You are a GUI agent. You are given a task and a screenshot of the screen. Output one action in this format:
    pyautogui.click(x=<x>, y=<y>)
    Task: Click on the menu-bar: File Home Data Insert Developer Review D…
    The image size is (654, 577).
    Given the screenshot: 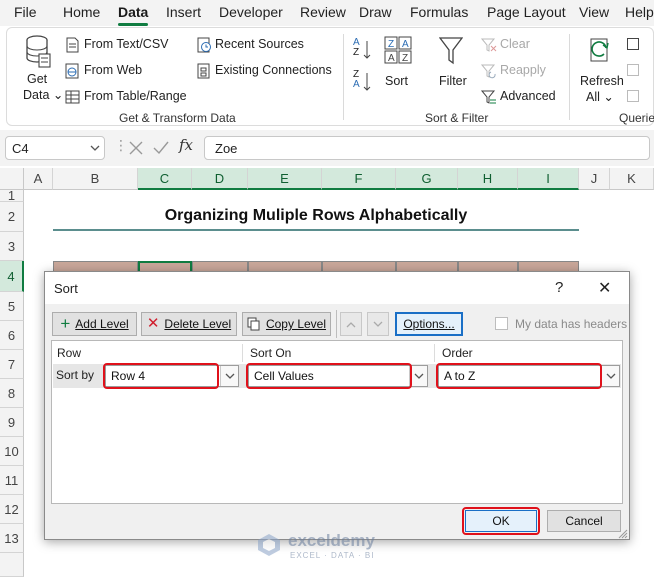 What is the action you would take?
    pyautogui.click(x=327, y=13)
    